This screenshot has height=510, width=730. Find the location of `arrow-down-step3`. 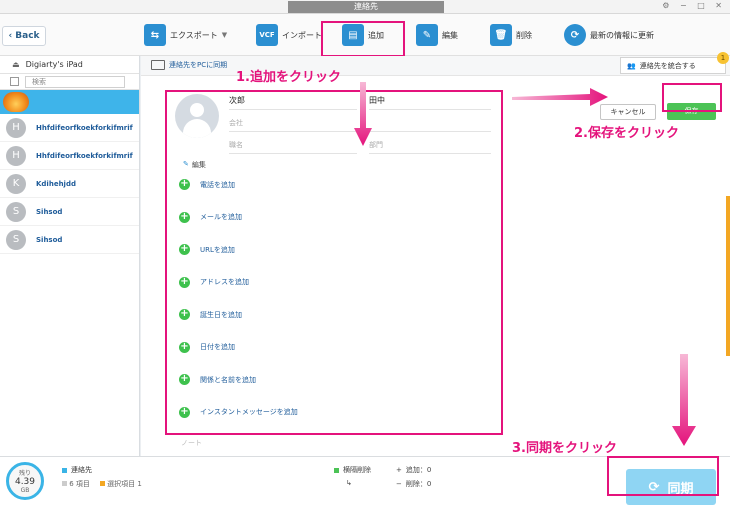

arrow-down-step3 is located at coordinates (684, 400).